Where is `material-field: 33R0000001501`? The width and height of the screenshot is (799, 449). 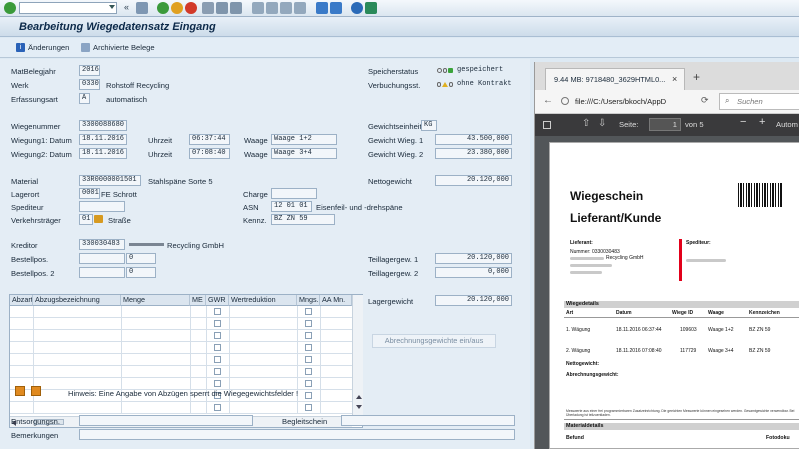 material-field: 33R0000001501 is located at coordinates (110, 180).